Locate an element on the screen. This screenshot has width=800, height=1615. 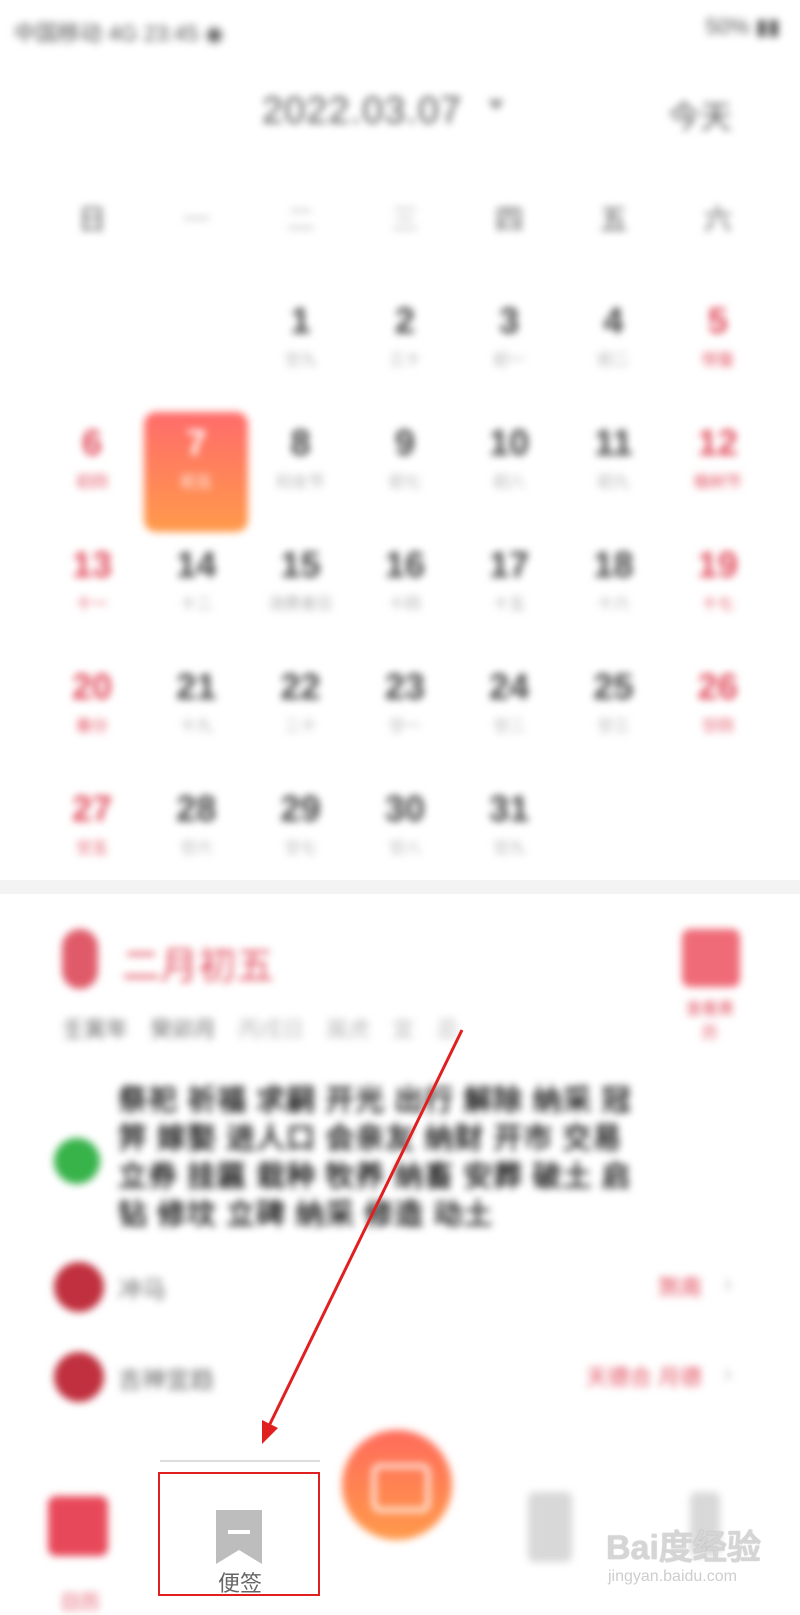
watermark: Bai度经验 jingyan.baidu.com is located at coordinates (700, 1560).